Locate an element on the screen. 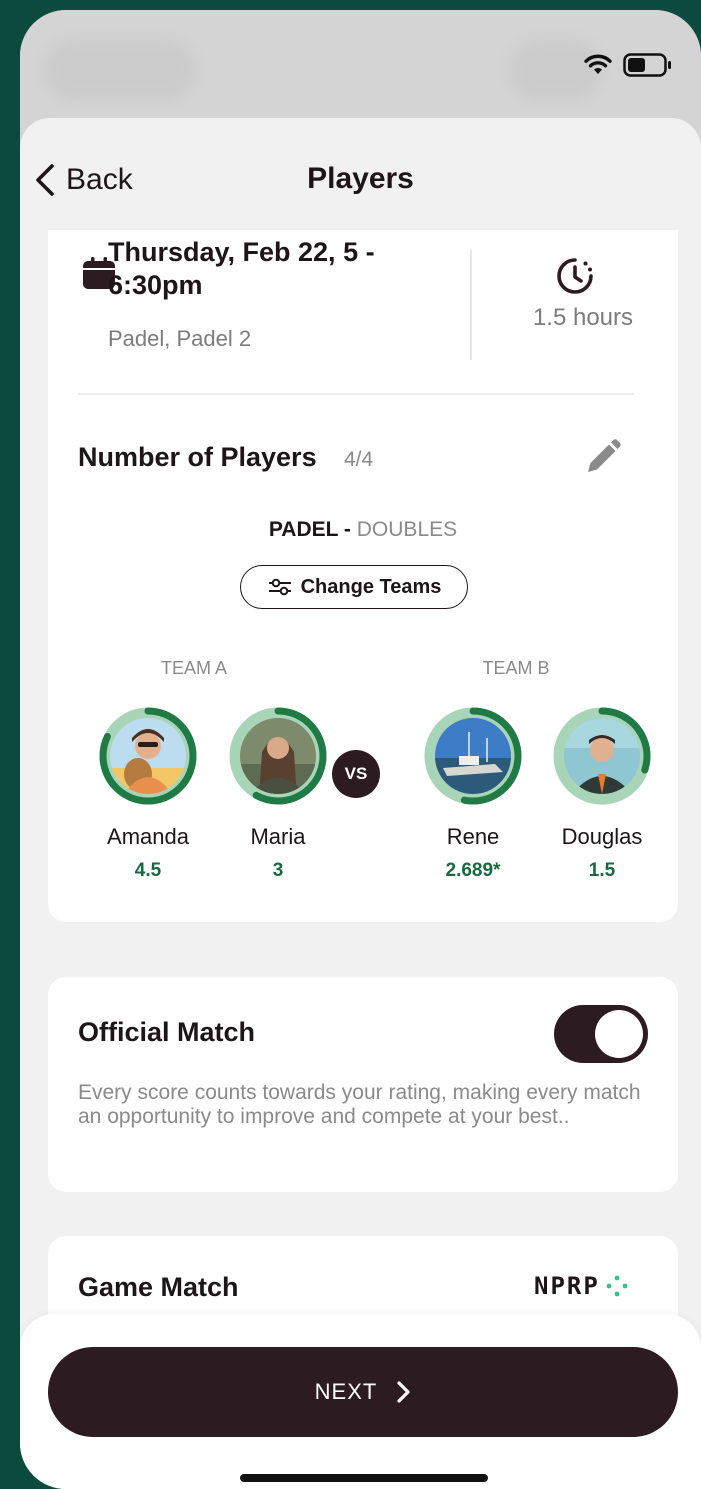 The width and height of the screenshot is (701, 1489). wifi-icon is located at coordinates (598, 64).